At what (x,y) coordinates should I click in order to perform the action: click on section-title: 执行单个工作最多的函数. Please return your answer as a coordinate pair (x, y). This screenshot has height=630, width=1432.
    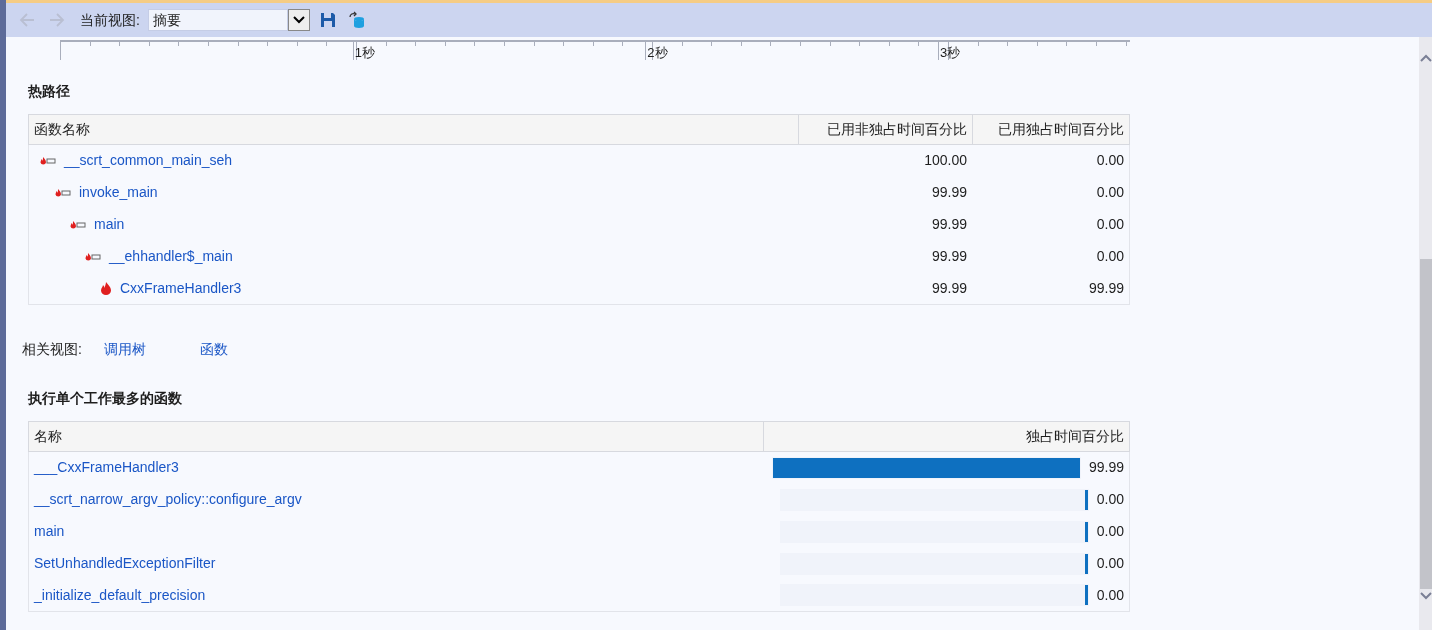
    Looking at the image, I should click on (105, 398).